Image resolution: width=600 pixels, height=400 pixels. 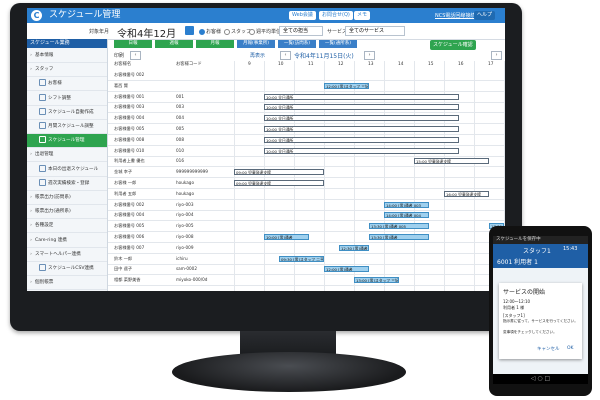 What do you see at coordinates (301, 258) in the screenshot?
I see `schedule-bar: 09:30 [男]スタッフ 二平` at bounding box center [301, 258].